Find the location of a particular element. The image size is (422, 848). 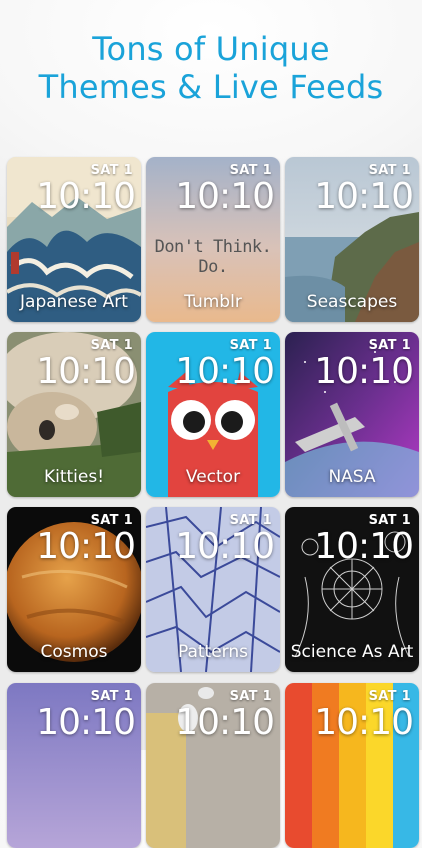

theme-tile-seascapes: SAT 1 10:10 Seascapes is located at coordinates (352, 239).